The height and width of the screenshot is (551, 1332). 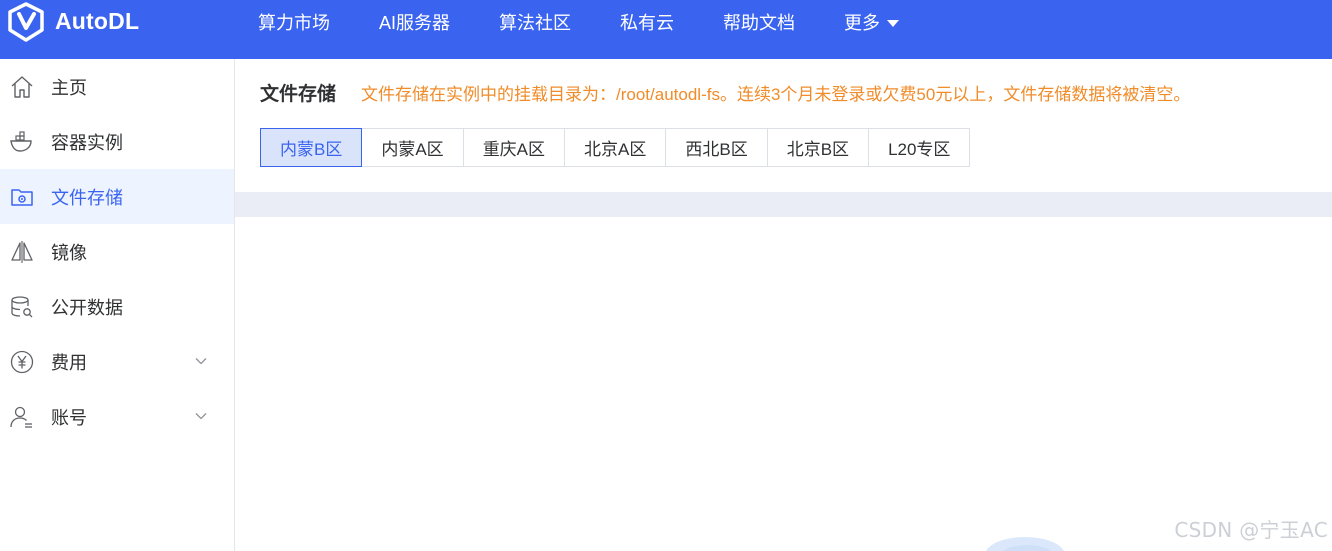 I want to click on brand-name: AutoDL, so click(x=97, y=21).